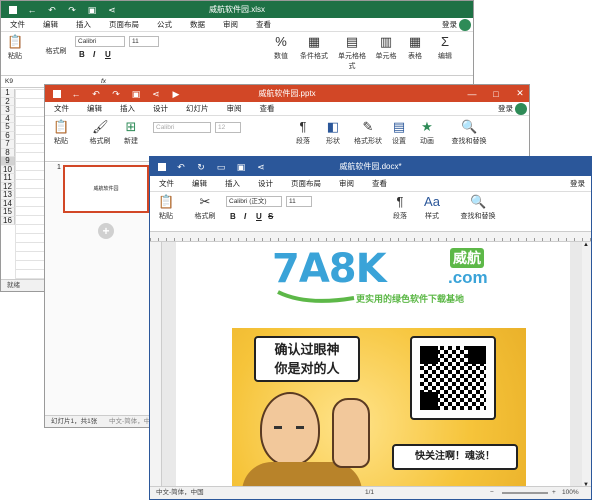  I want to click on ppt-menu-view: 查看, so click(267, 108).